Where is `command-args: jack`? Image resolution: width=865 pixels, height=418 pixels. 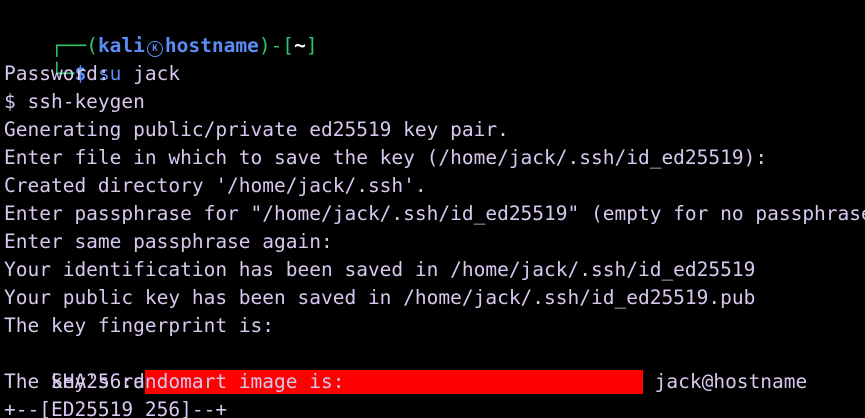 command-args: jack is located at coordinates (151, 73).